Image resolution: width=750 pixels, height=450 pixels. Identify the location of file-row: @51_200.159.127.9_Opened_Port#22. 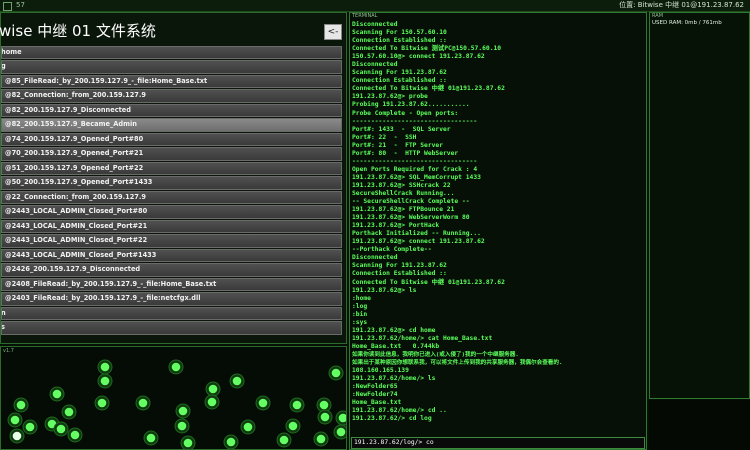
(171, 168).